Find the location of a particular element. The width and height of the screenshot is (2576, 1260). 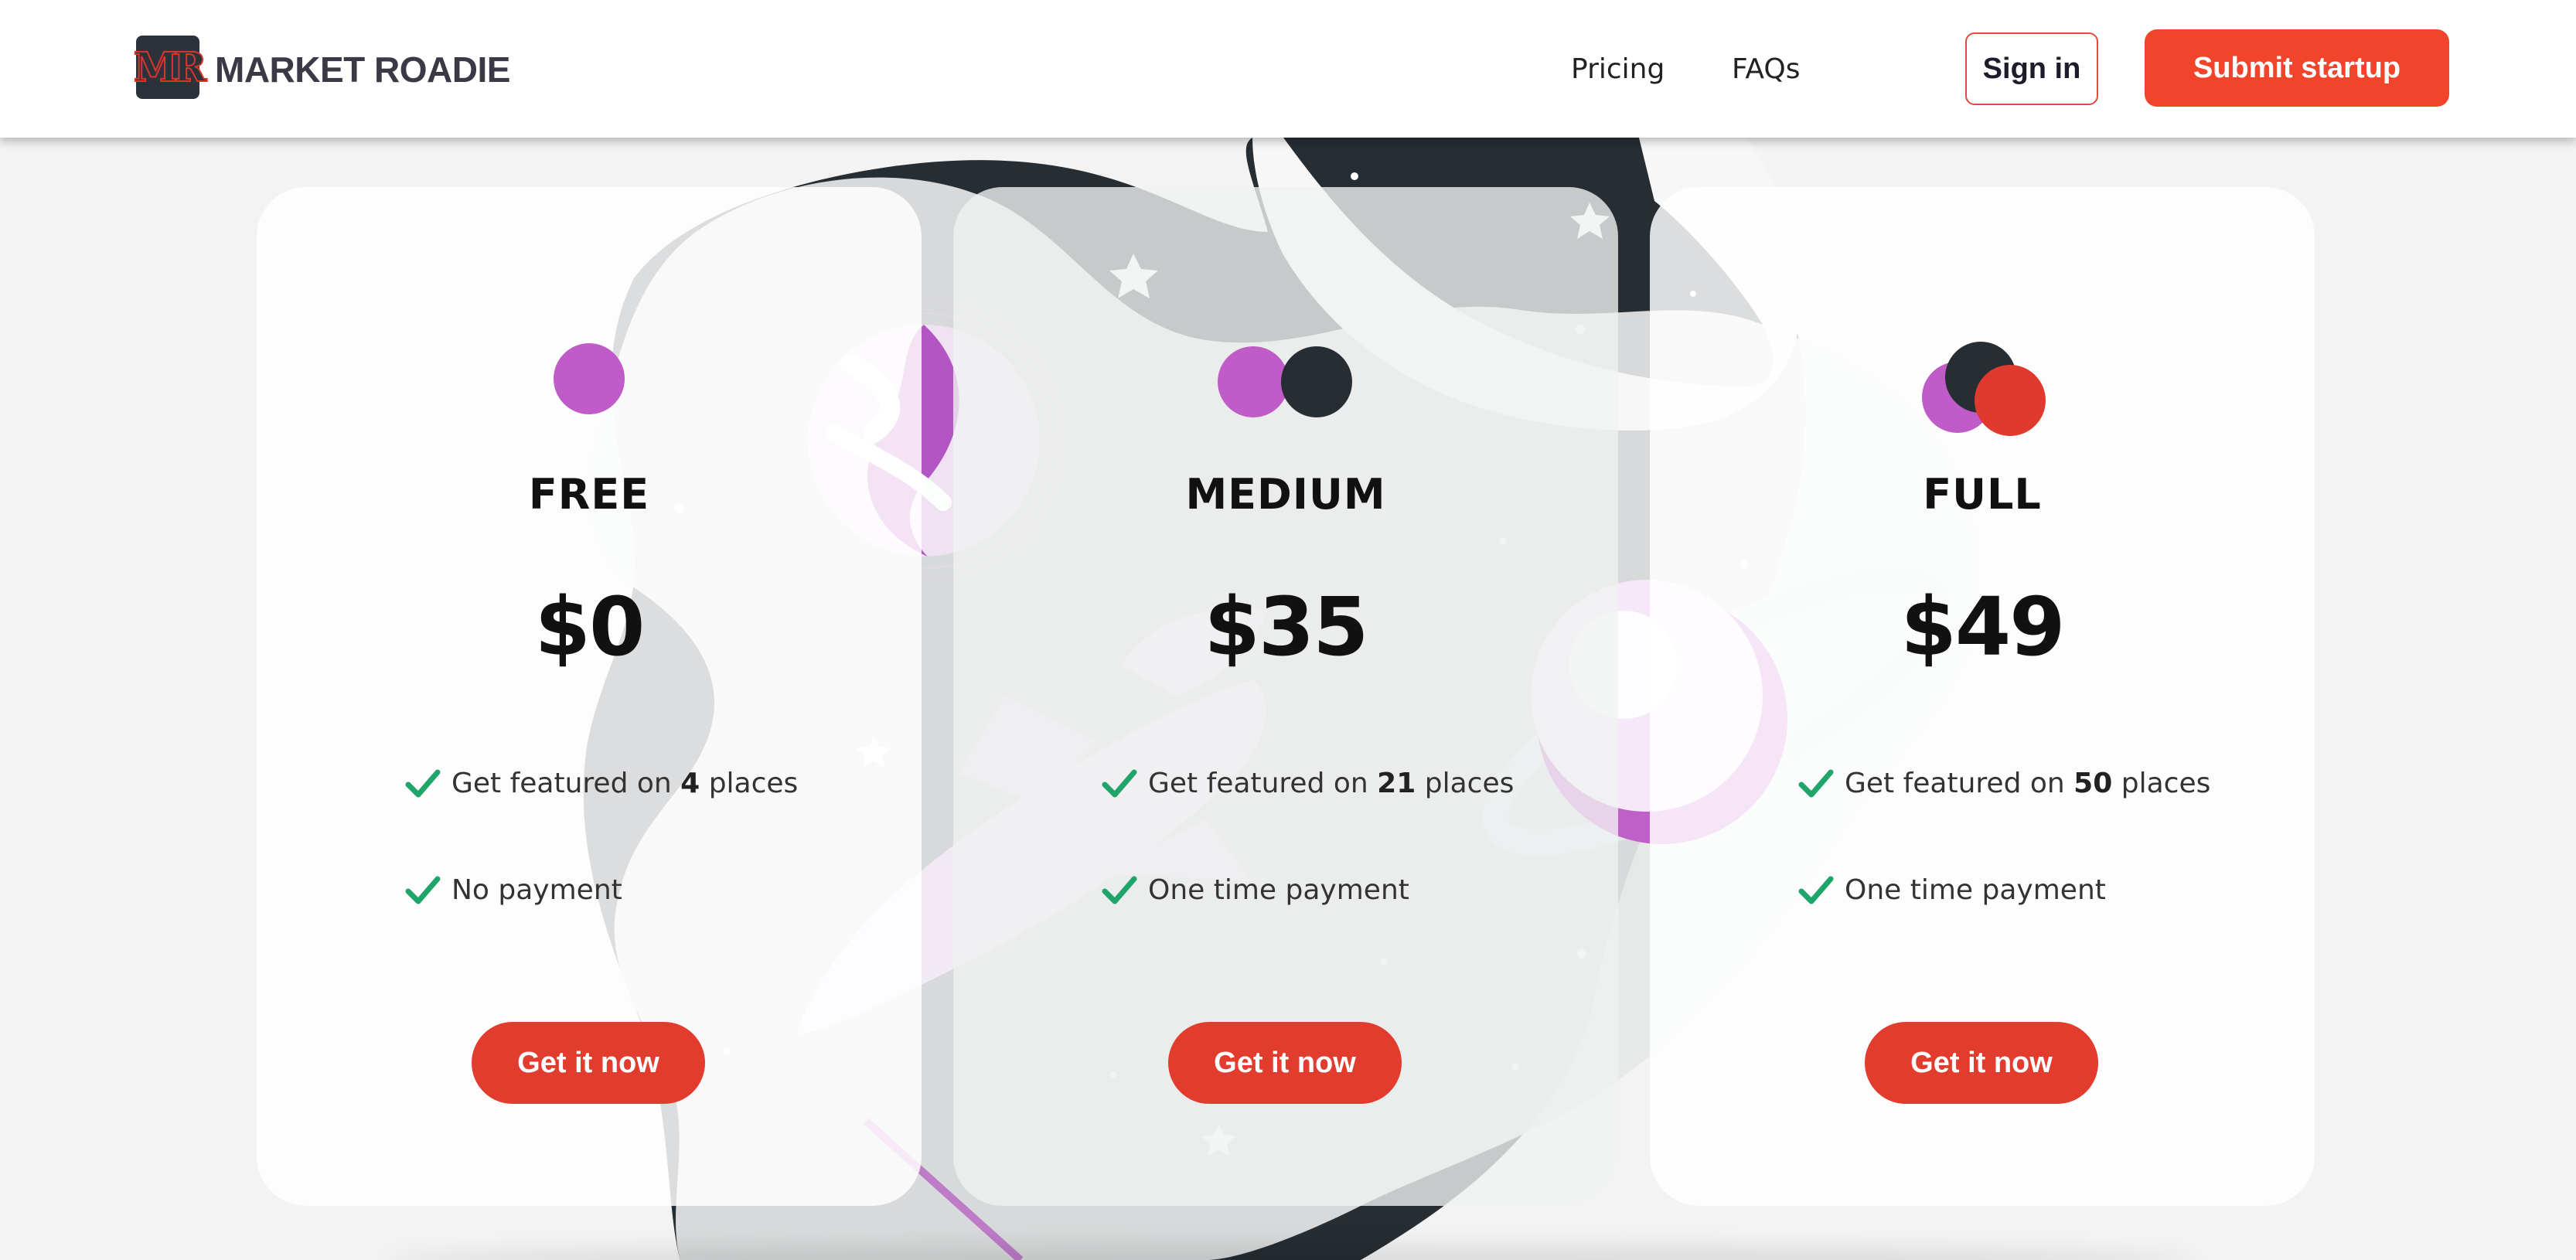

plan-feature: Get featured on 50 places is located at coordinates (2004, 783).